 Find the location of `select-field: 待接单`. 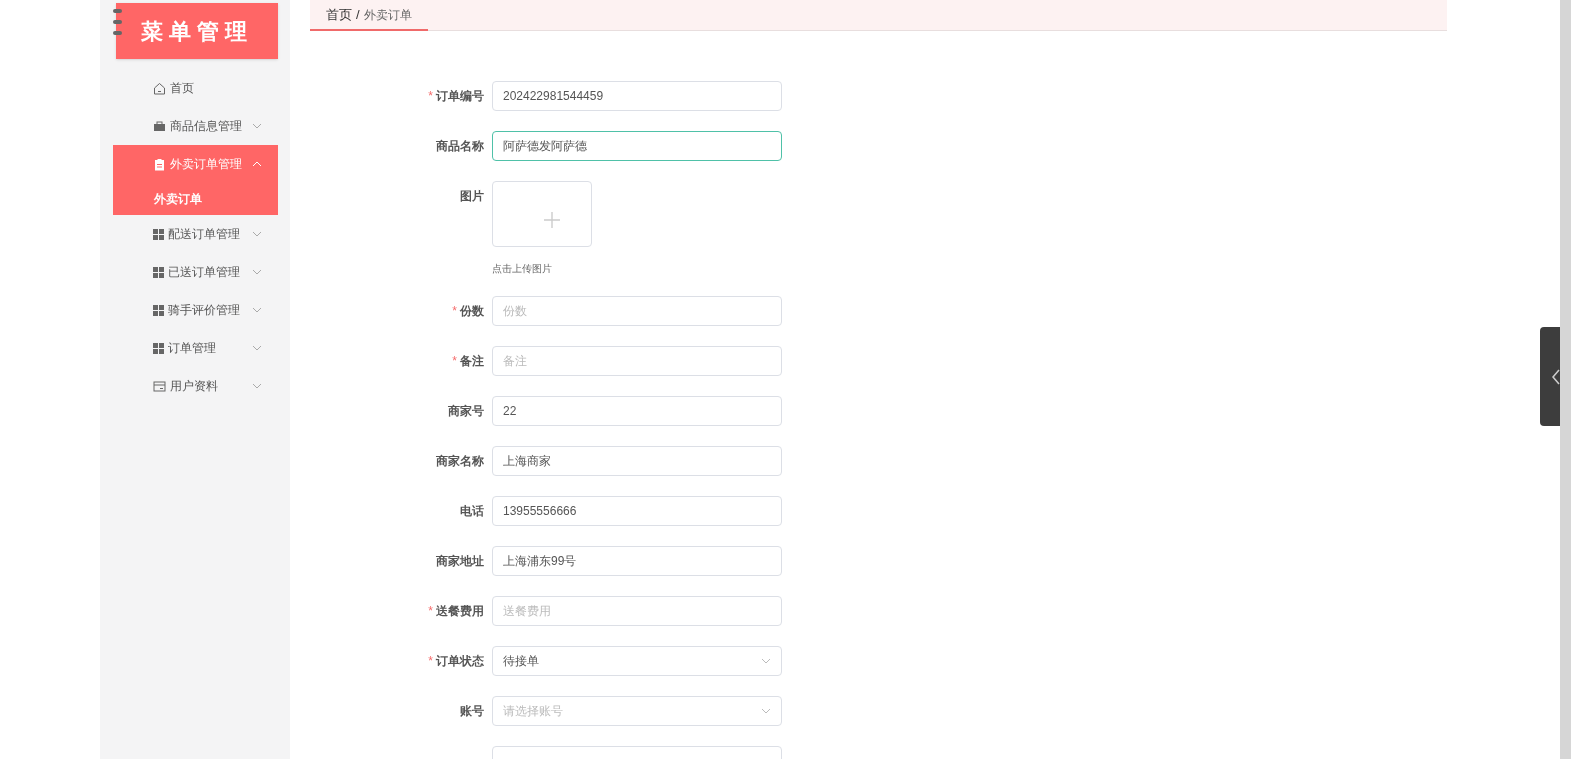

select-field: 待接单 is located at coordinates (637, 661).